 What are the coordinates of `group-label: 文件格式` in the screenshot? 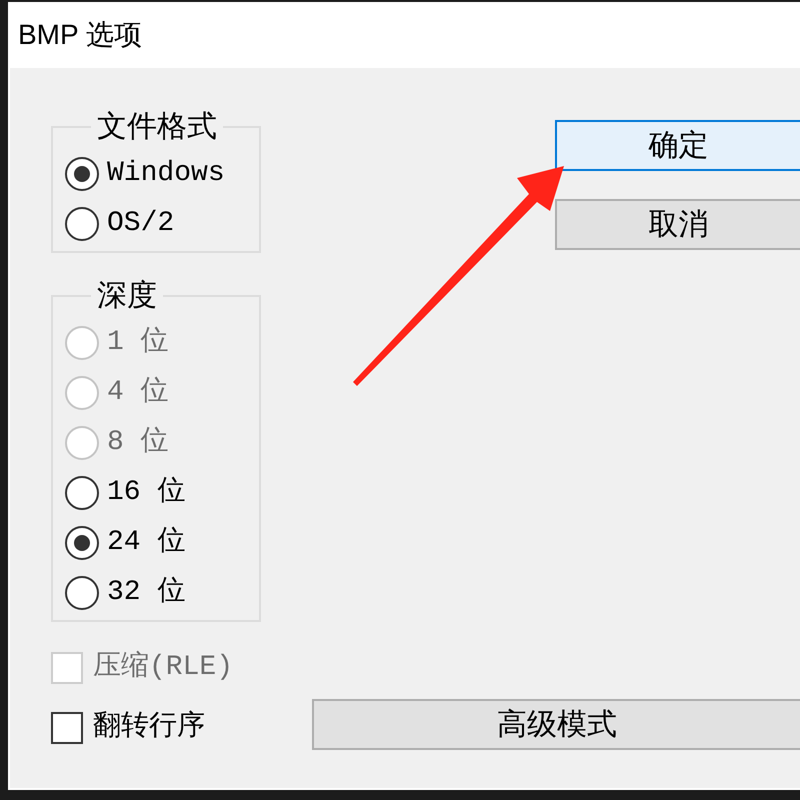 It's located at (157, 127).